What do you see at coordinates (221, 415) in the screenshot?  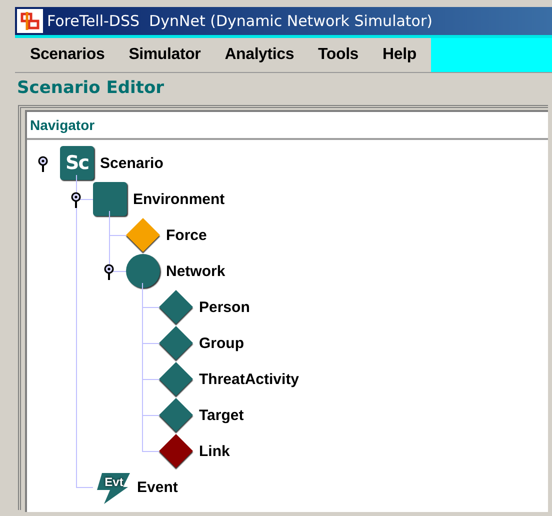 I see `tree-node-label: Target` at bounding box center [221, 415].